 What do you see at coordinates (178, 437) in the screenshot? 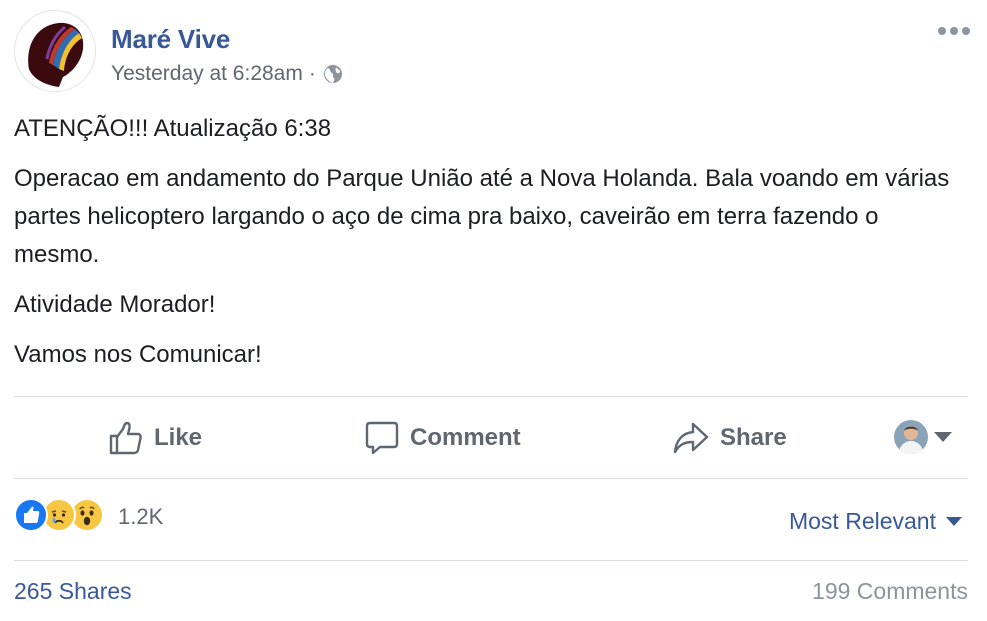
I see `like-label: Like` at bounding box center [178, 437].